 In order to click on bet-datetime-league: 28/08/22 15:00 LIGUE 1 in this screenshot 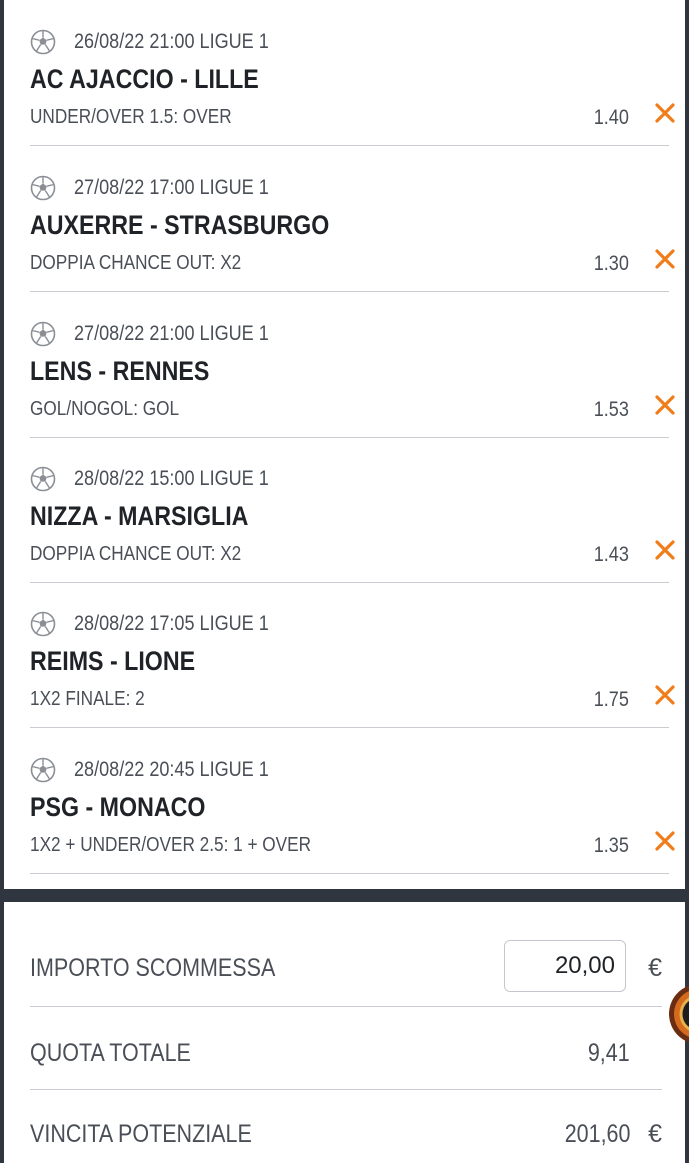, I will do `click(171, 478)`.